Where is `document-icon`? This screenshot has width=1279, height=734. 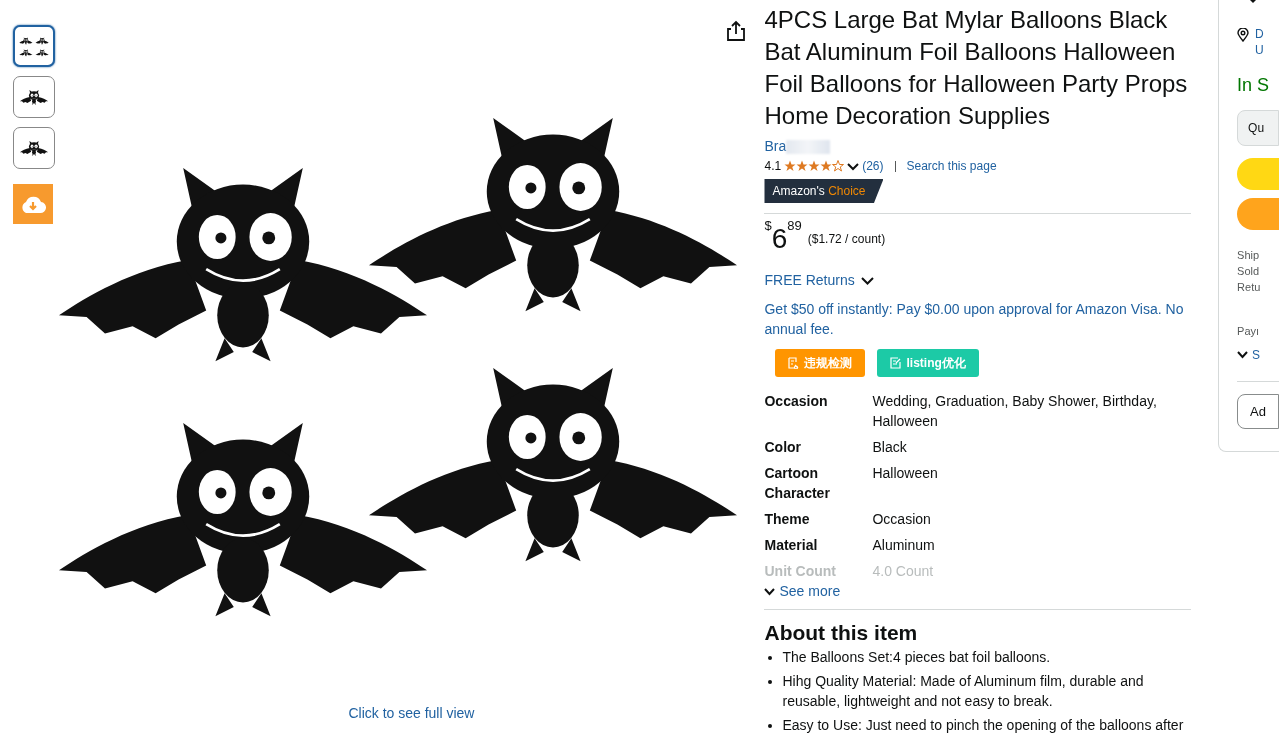 document-icon is located at coordinates (794, 363).